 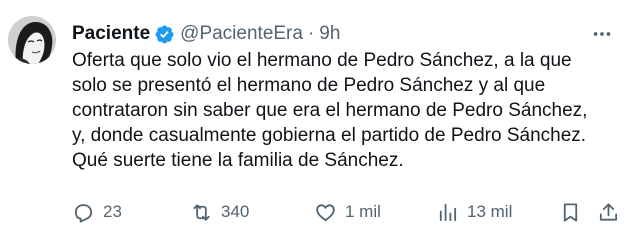 I want to click on bookmark-button, so click(x=570, y=212).